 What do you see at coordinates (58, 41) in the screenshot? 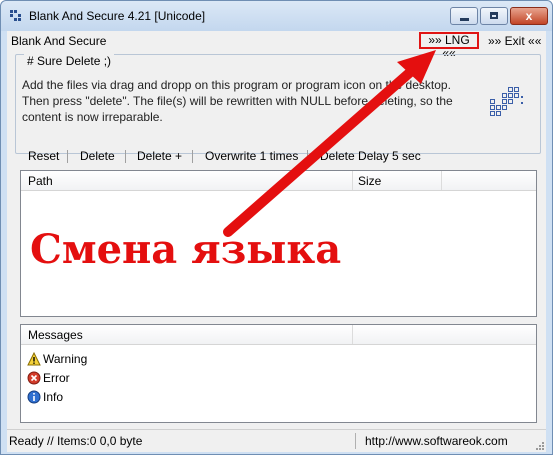
I see `menu-item-app: Blank And Secure` at bounding box center [58, 41].